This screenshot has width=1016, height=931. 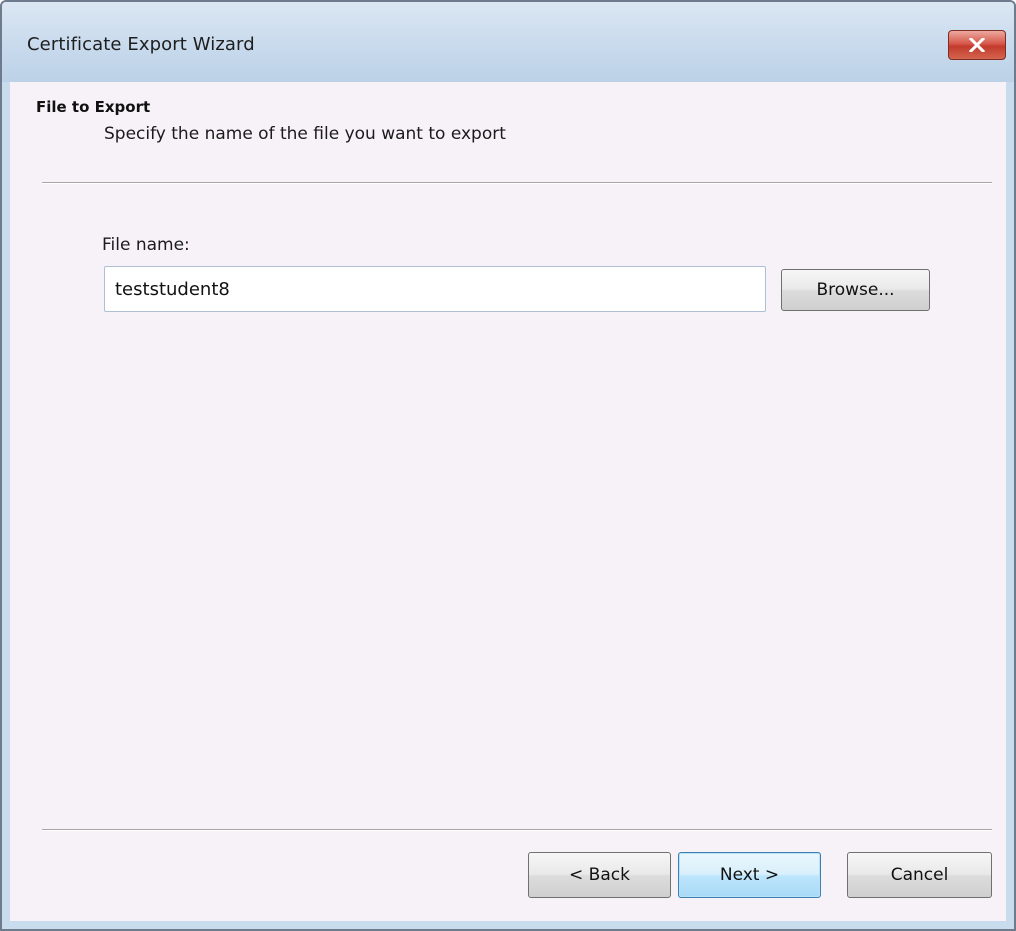 What do you see at coordinates (508, 42) in the screenshot?
I see `title-bar: Certificate Export Wizard` at bounding box center [508, 42].